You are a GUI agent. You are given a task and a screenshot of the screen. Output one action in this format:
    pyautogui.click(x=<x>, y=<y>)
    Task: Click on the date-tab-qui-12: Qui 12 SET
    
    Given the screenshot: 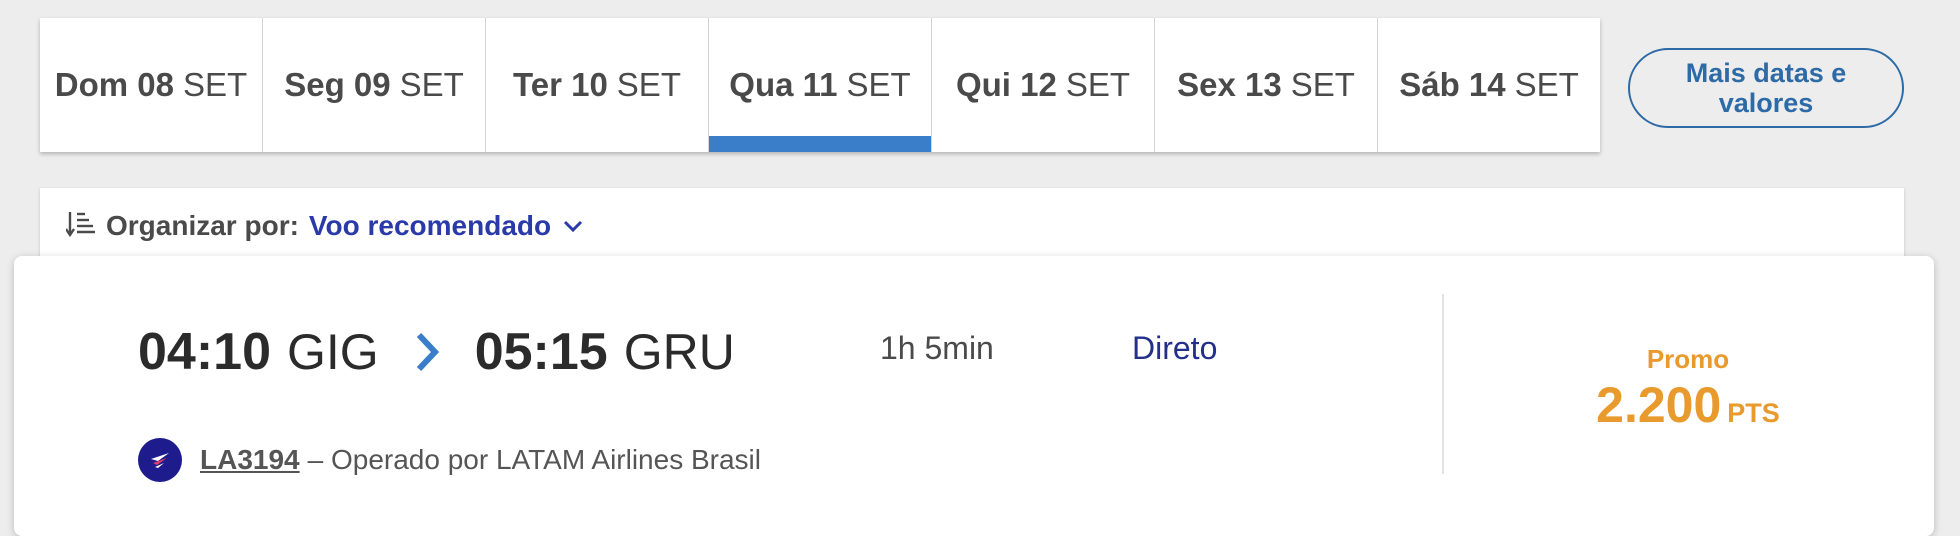 What is the action you would take?
    pyautogui.click(x=1043, y=85)
    